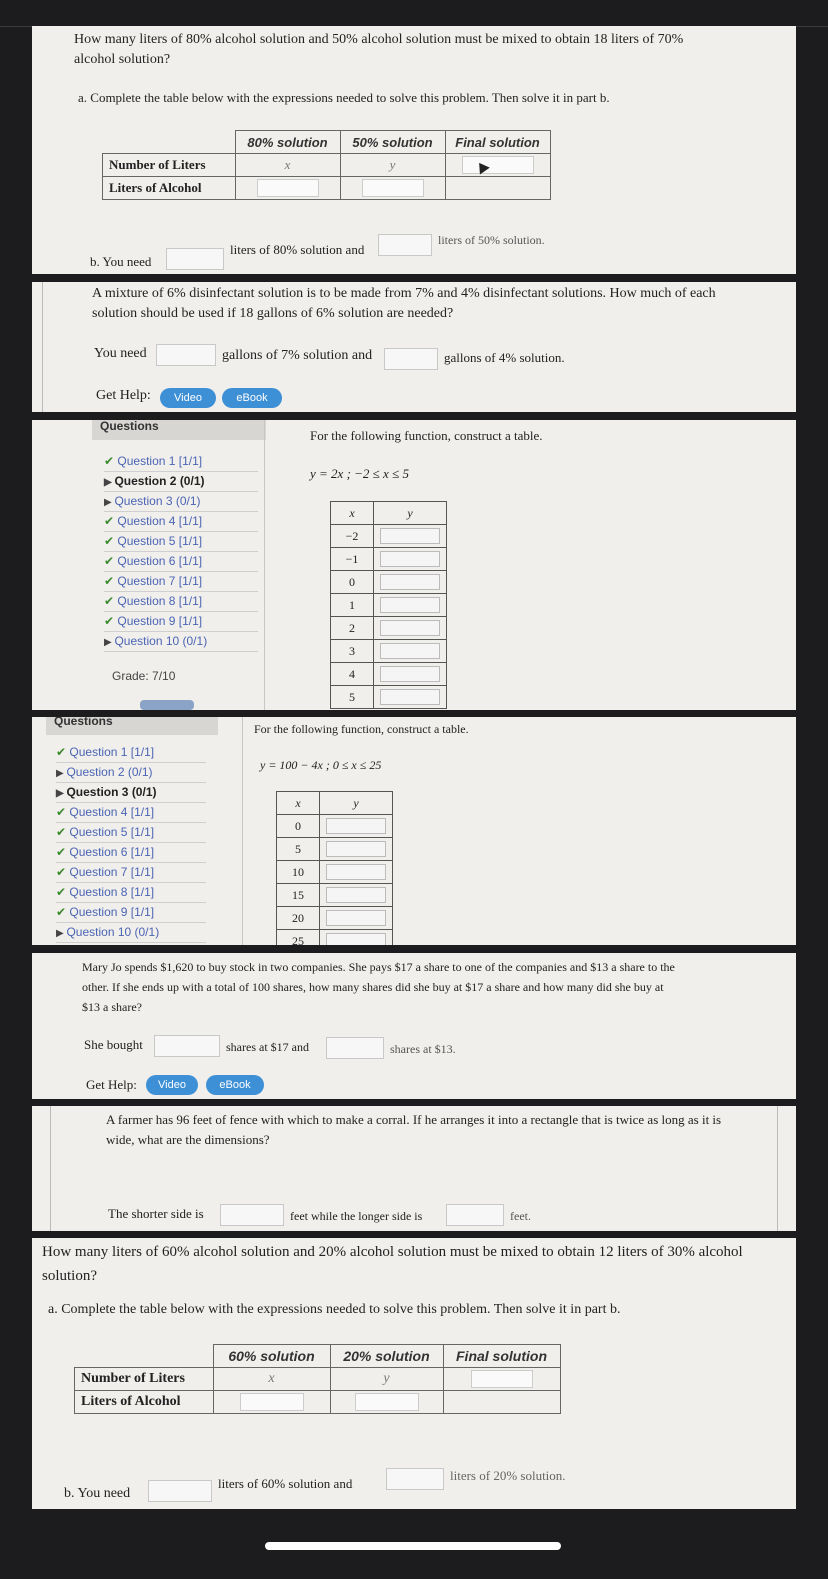 The image size is (828, 1579). What do you see at coordinates (355, 1048) in the screenshot?
I see `shares-13-input` at bounding box center [355, 1048].